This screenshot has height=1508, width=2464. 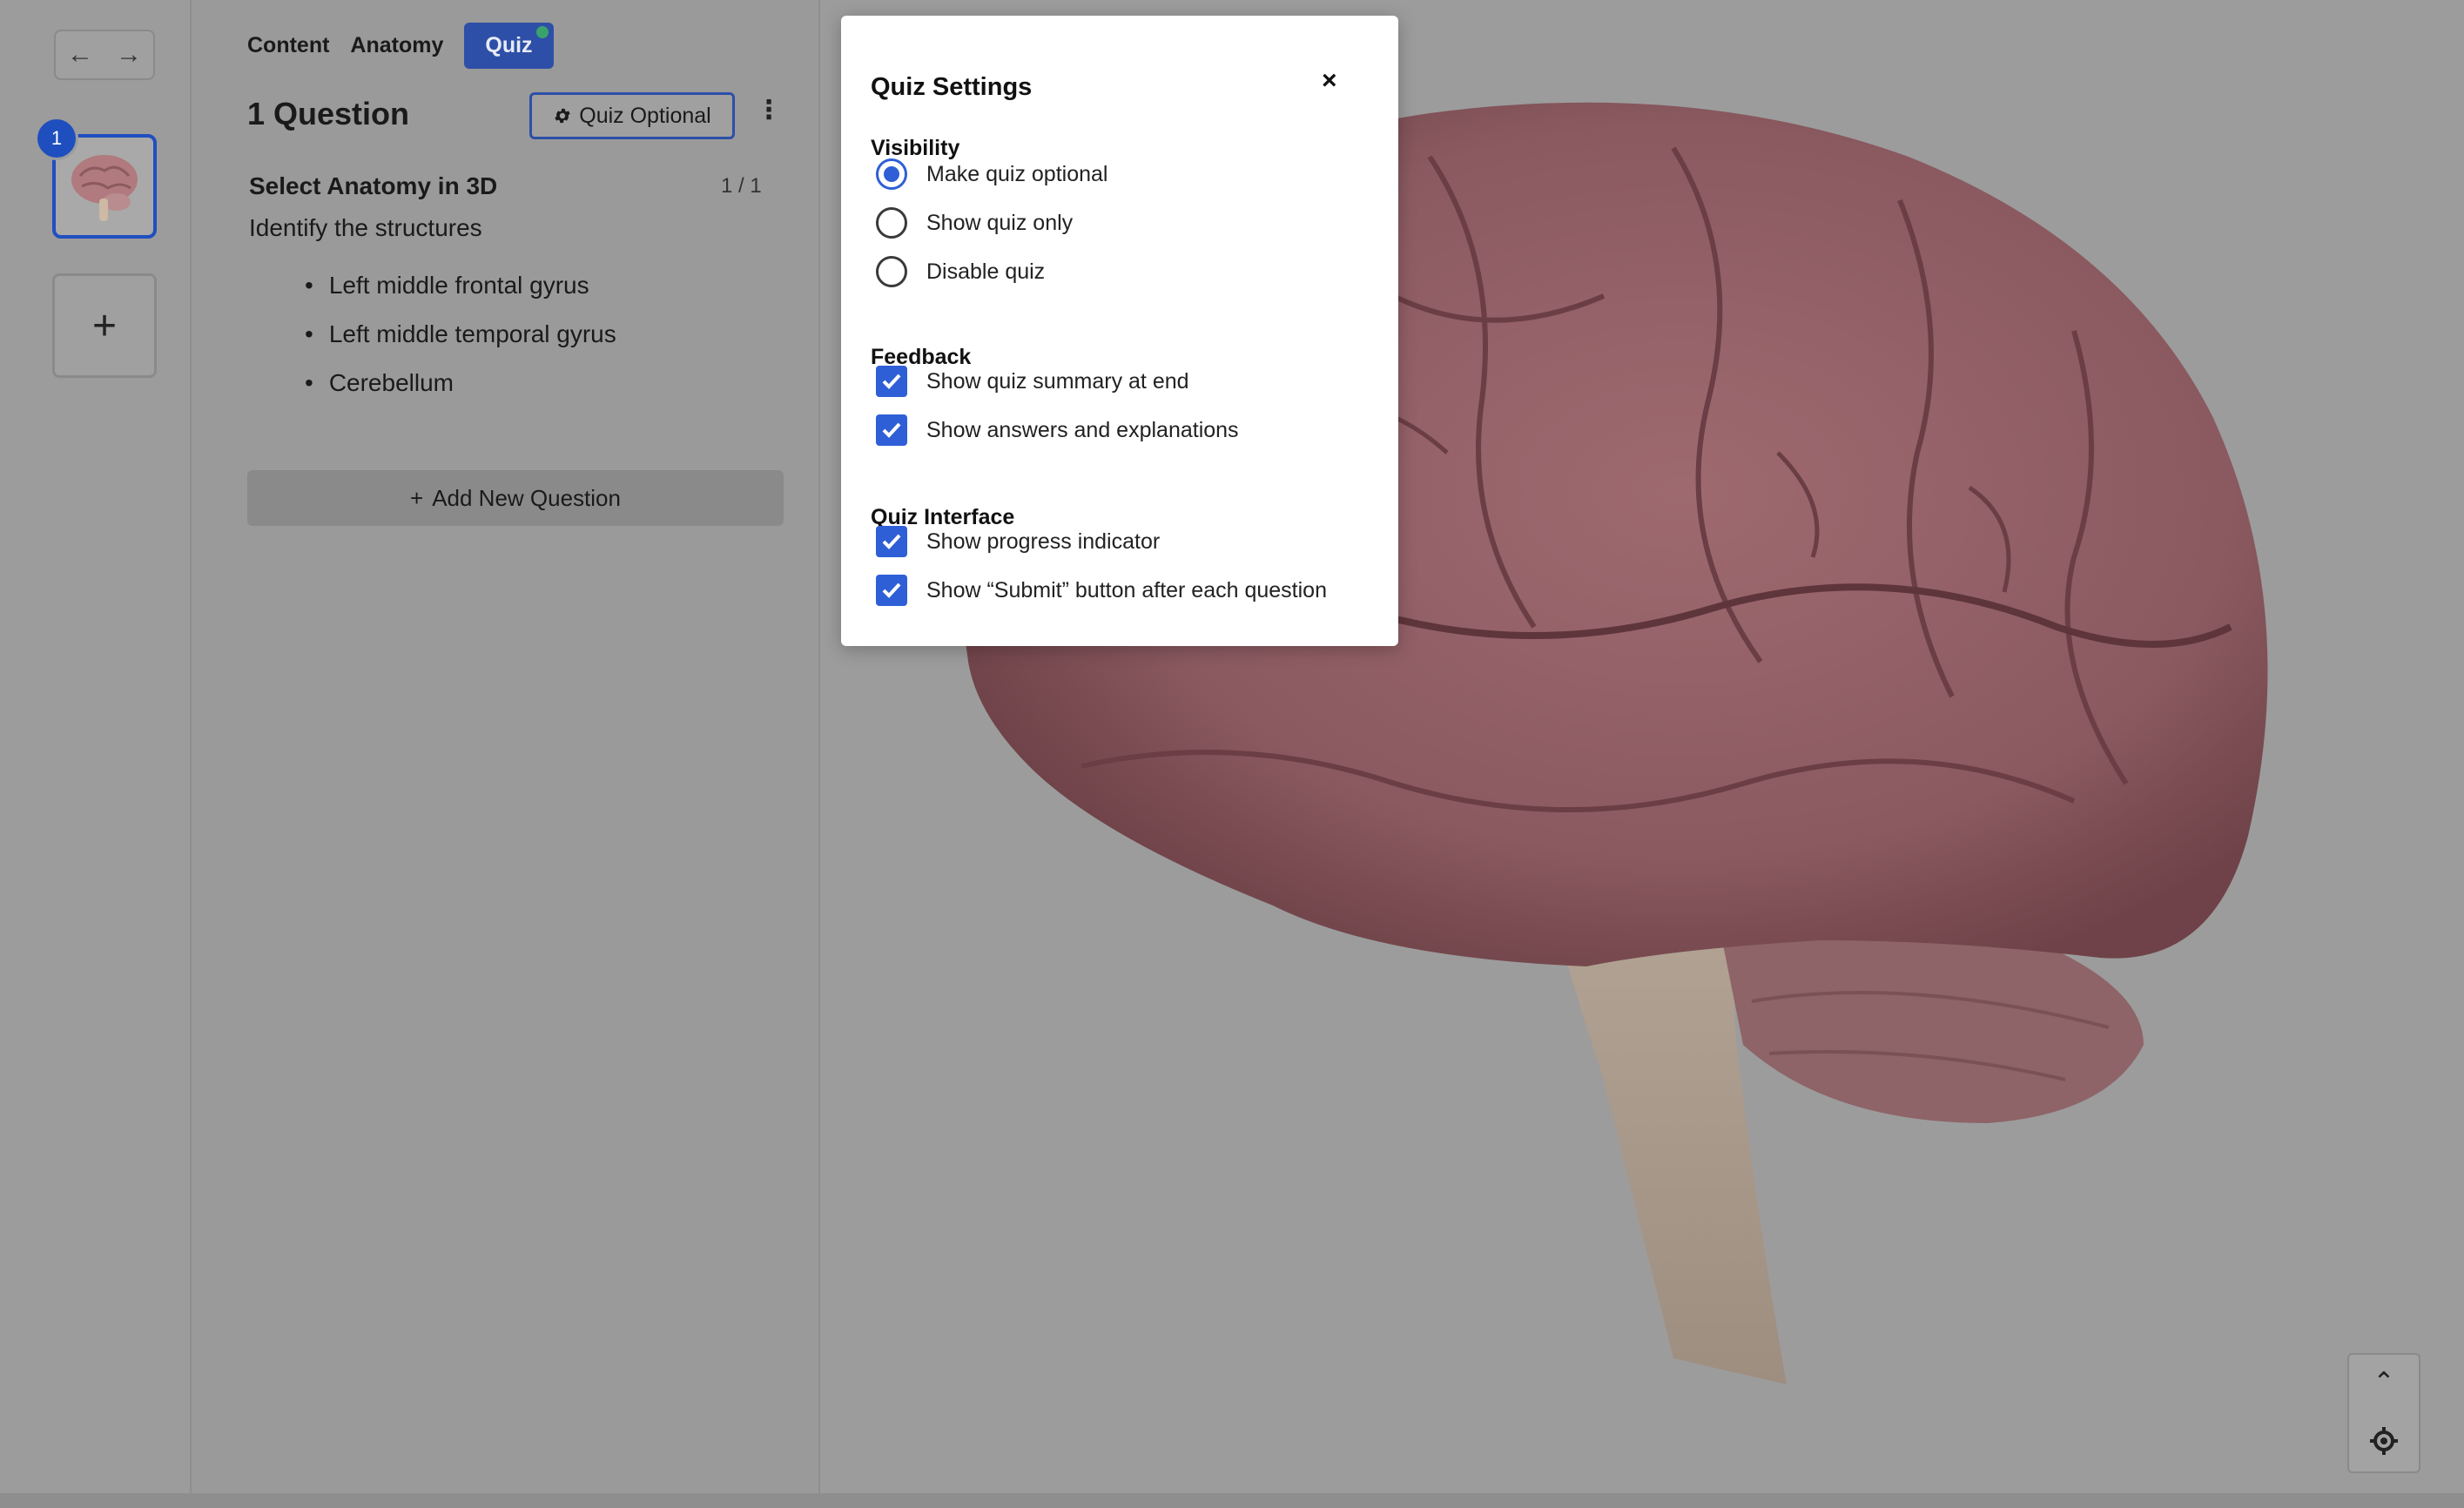 I want to click on radio-show-quiz-only: Show quiz only, so click(x=974, y=223).